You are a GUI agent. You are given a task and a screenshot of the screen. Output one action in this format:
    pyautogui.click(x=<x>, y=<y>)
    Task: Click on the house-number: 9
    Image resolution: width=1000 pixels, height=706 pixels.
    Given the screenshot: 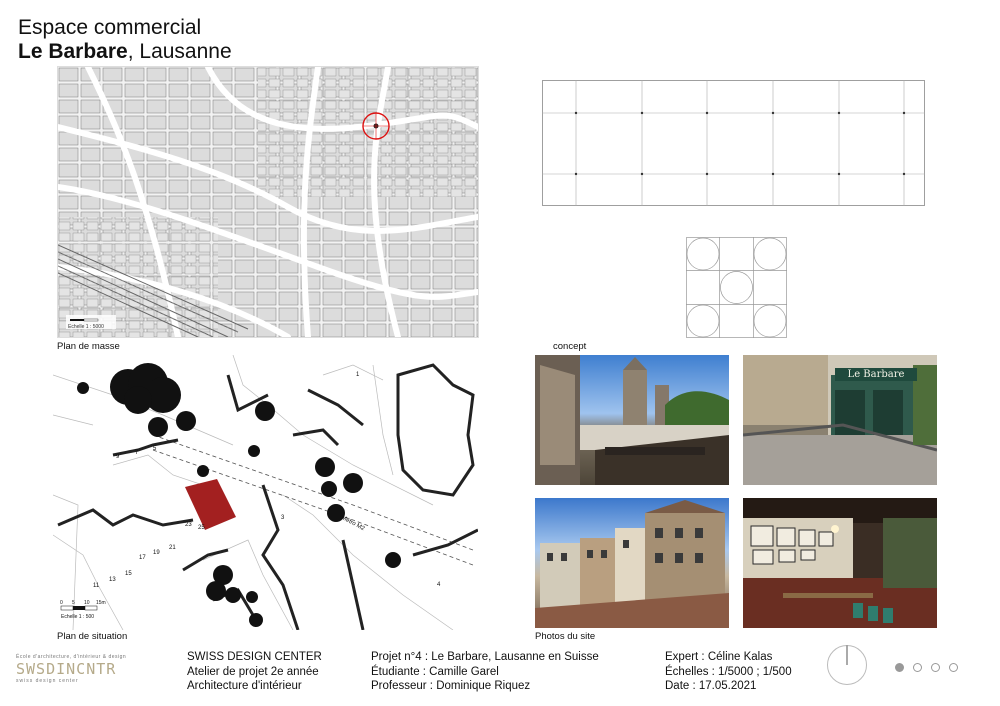 What is the action you would take?
    pyautogui.click(x=118, y=457)
    